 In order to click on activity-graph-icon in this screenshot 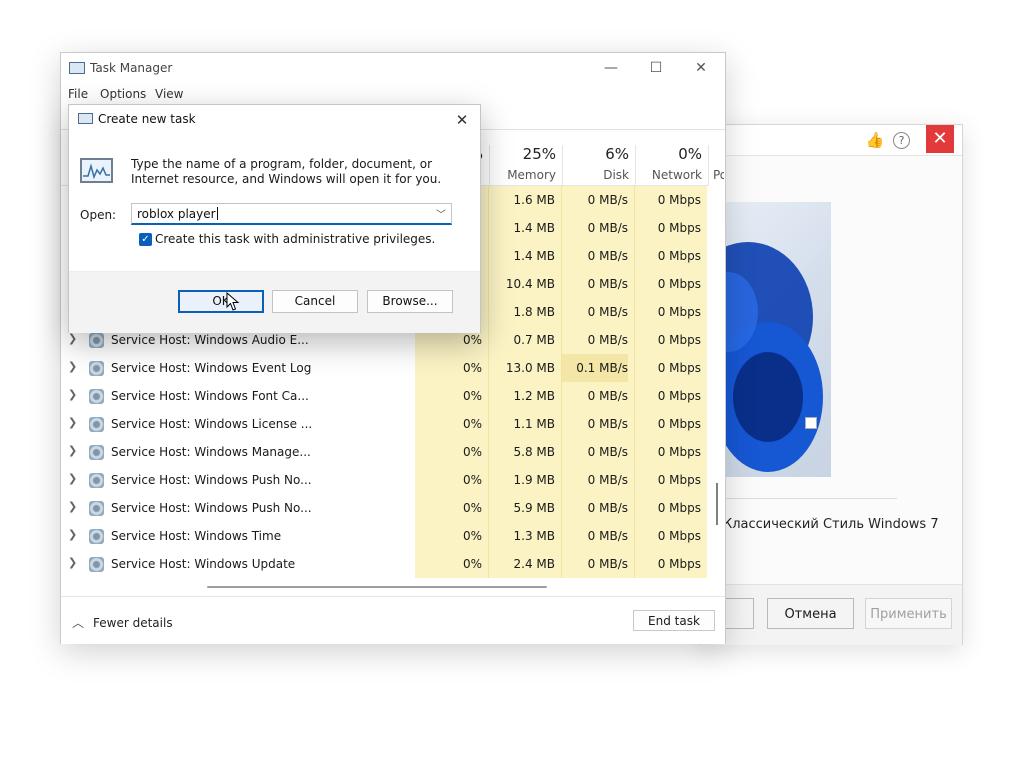, I will do `click(96, 171)`.